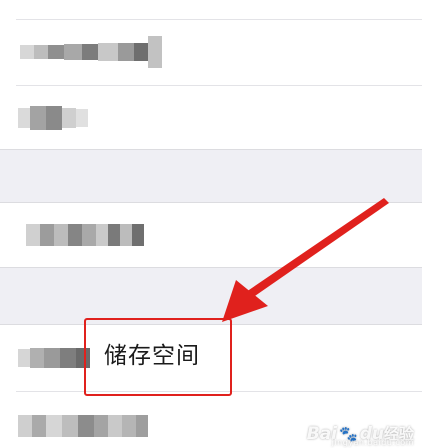  I want to click on annotation-highlight-box, so click(158, 357).